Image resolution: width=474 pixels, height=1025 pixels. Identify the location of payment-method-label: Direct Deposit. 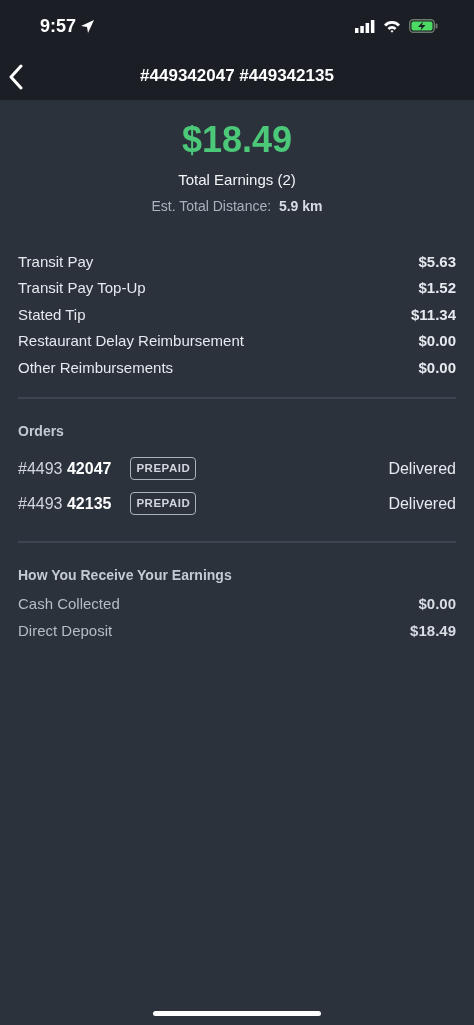
(65, 630).